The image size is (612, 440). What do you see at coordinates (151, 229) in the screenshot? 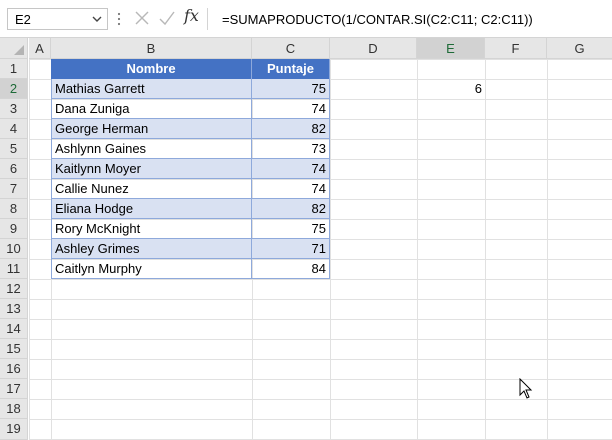
I see `cell-b9: Rory McKnight` at bounding box center [151, 229].